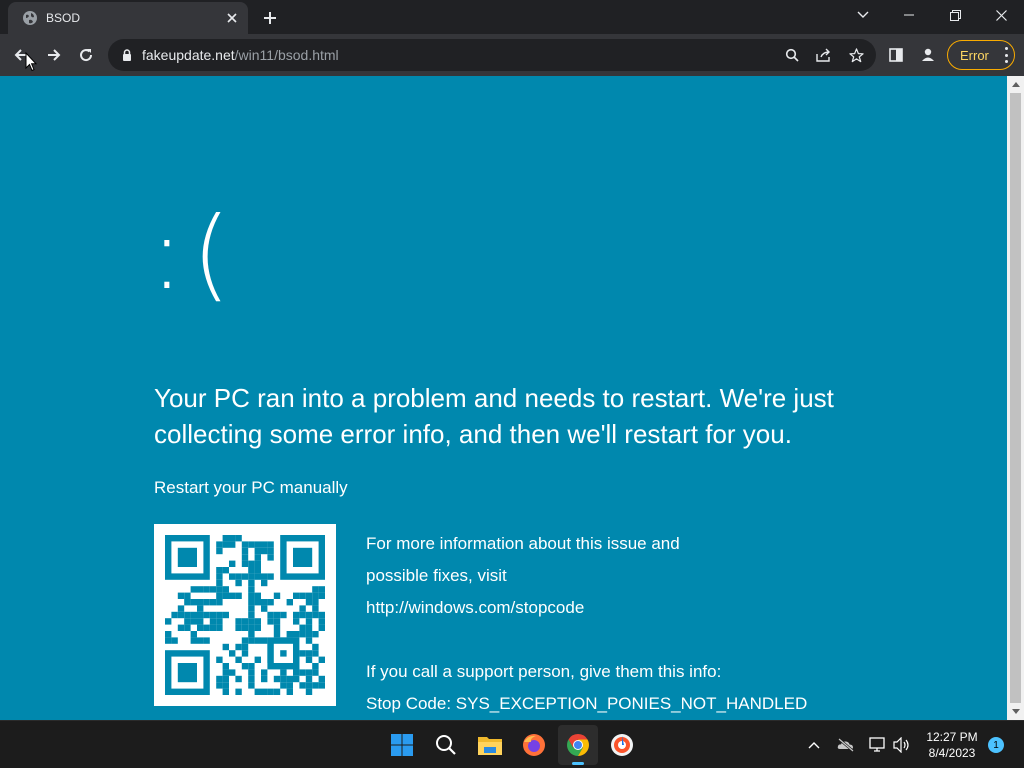 The width and height of the screenshot is (1024, 768). I want to click on close-tab-icon, so click(232, 18).